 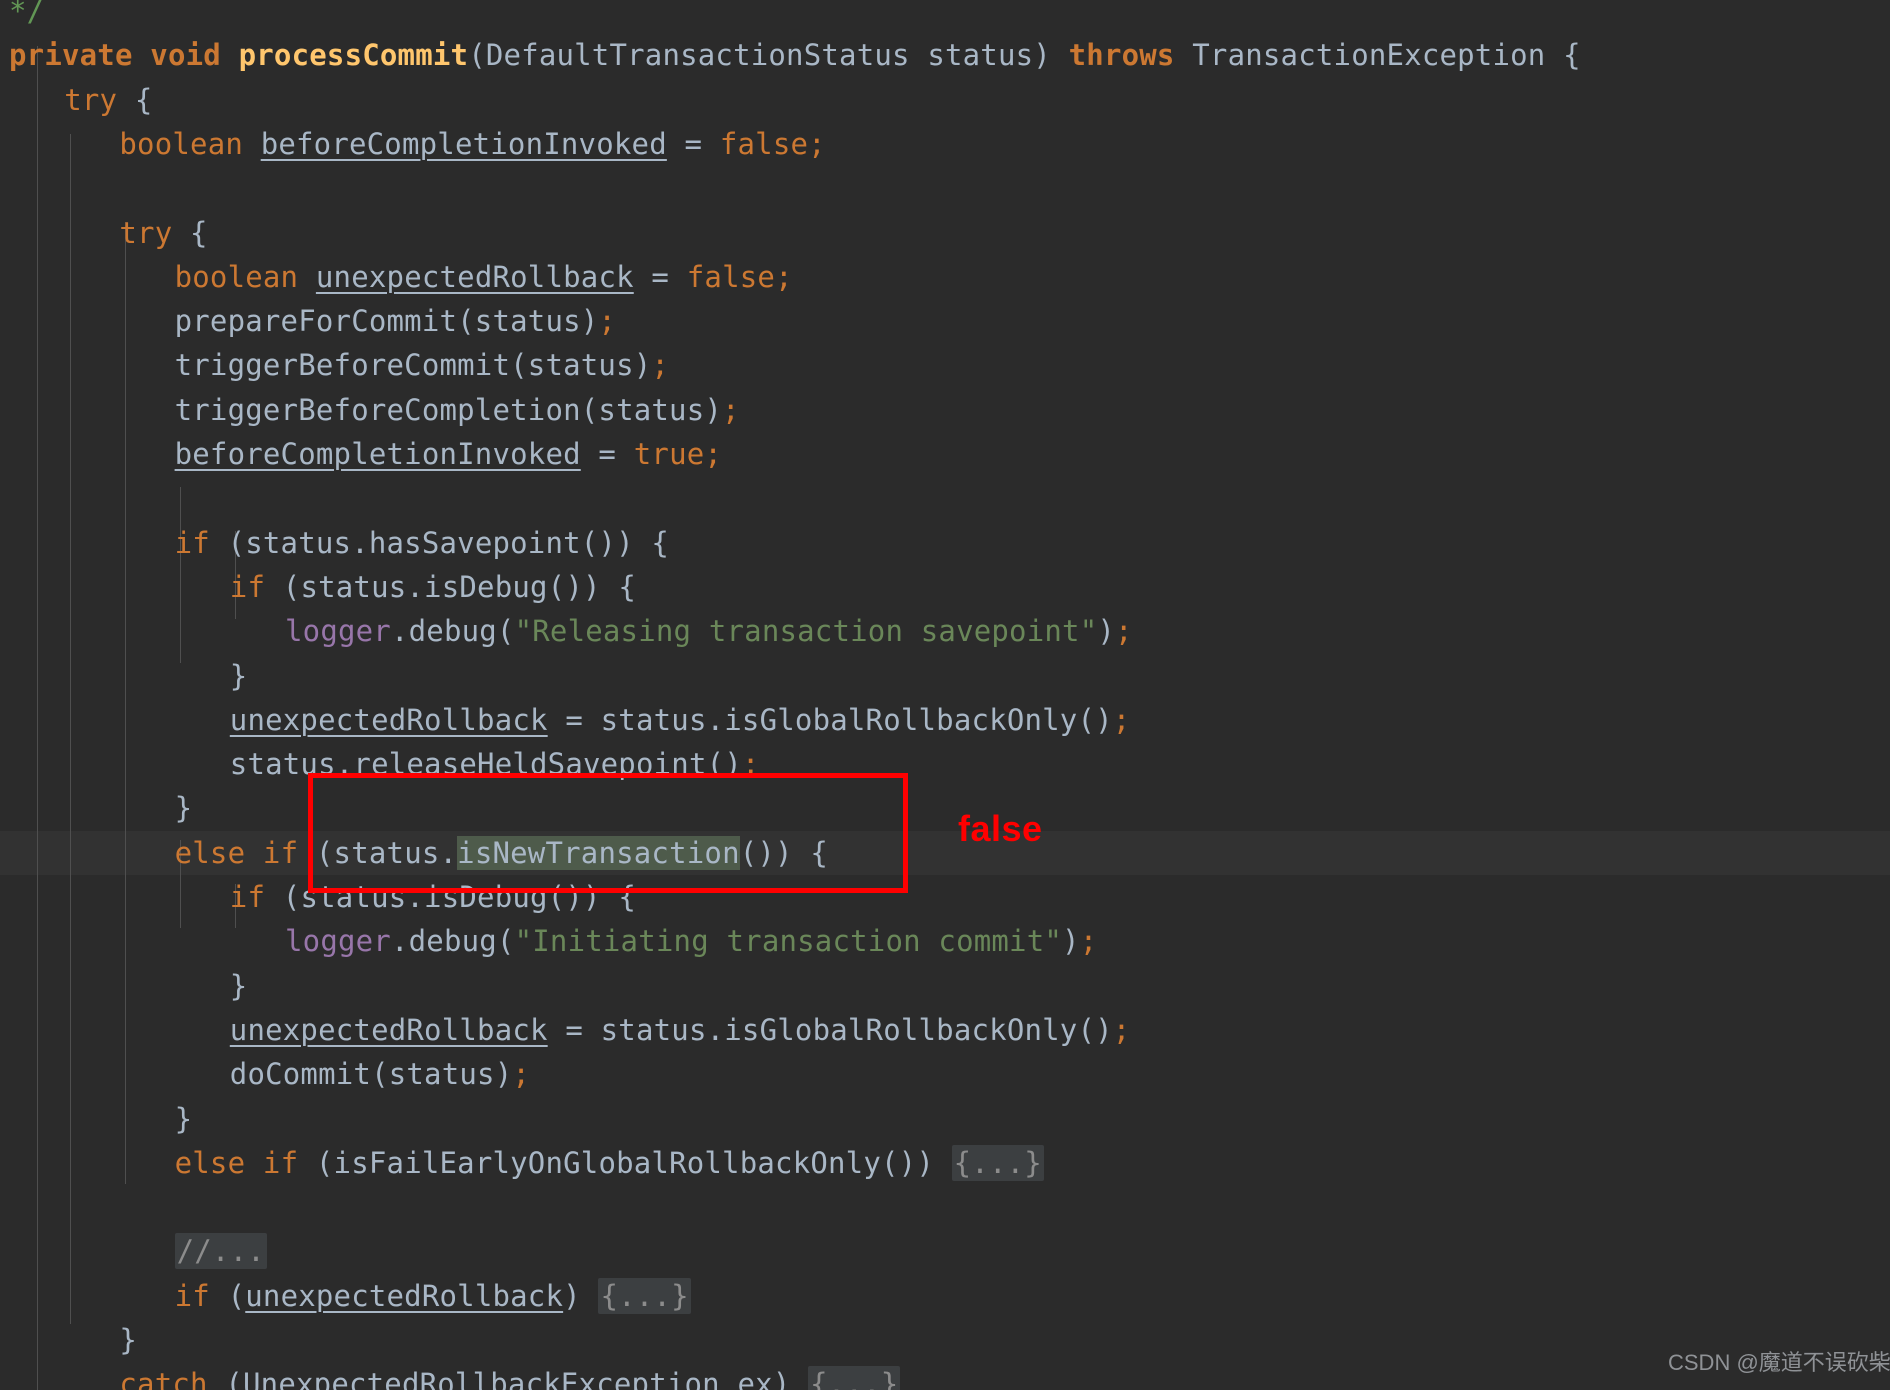 I want to click on code-token: ()) {, so click(x=784, y=852).